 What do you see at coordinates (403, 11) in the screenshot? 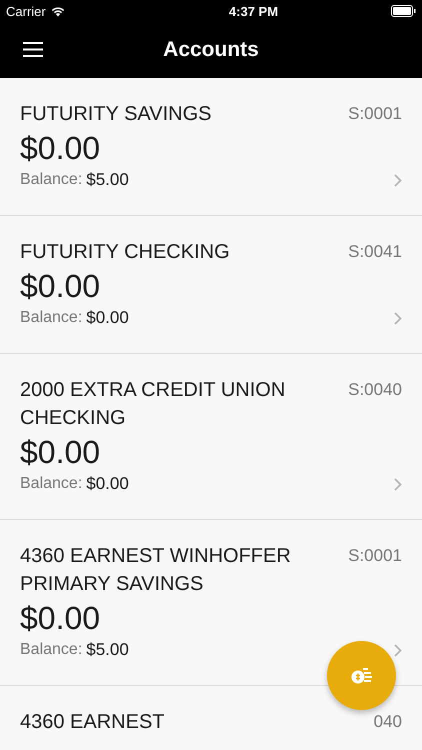
I see `battery-icon` at bounding box center [403, 11].